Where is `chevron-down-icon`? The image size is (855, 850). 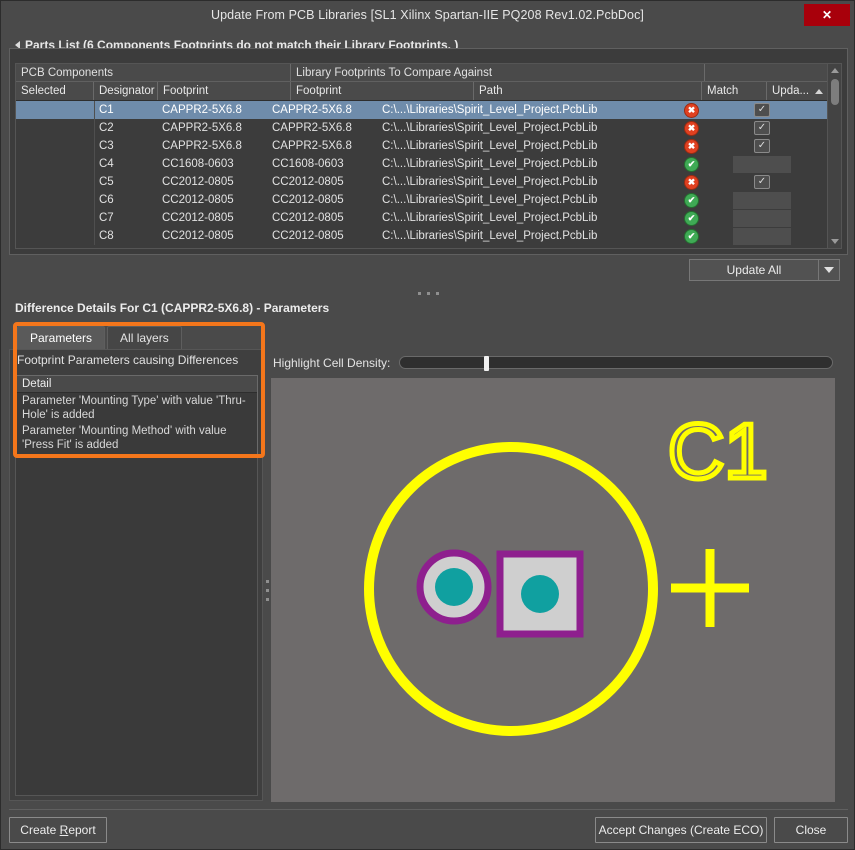 chevron-down-icon is located at coordinates (829, 270).